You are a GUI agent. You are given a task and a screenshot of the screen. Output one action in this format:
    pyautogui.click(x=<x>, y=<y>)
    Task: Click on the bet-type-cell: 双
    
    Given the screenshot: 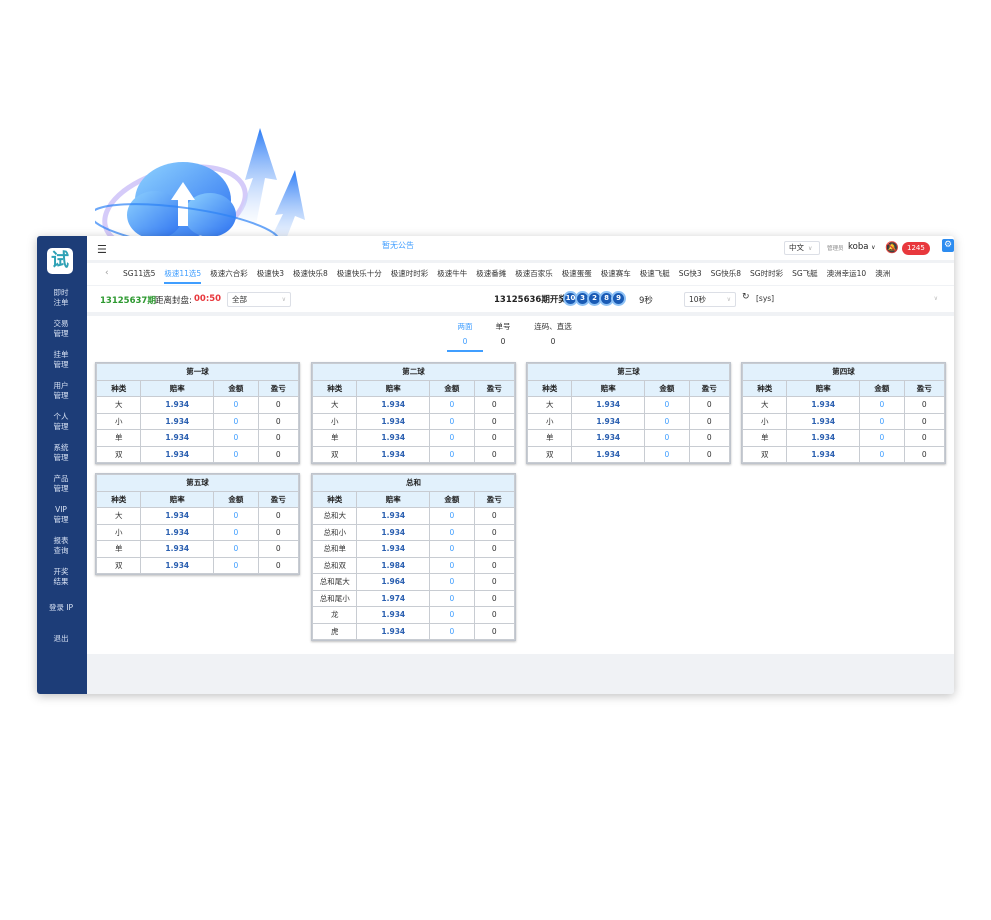 What is the action you would take?
    pyautogui.click(x=549, y=454)
    